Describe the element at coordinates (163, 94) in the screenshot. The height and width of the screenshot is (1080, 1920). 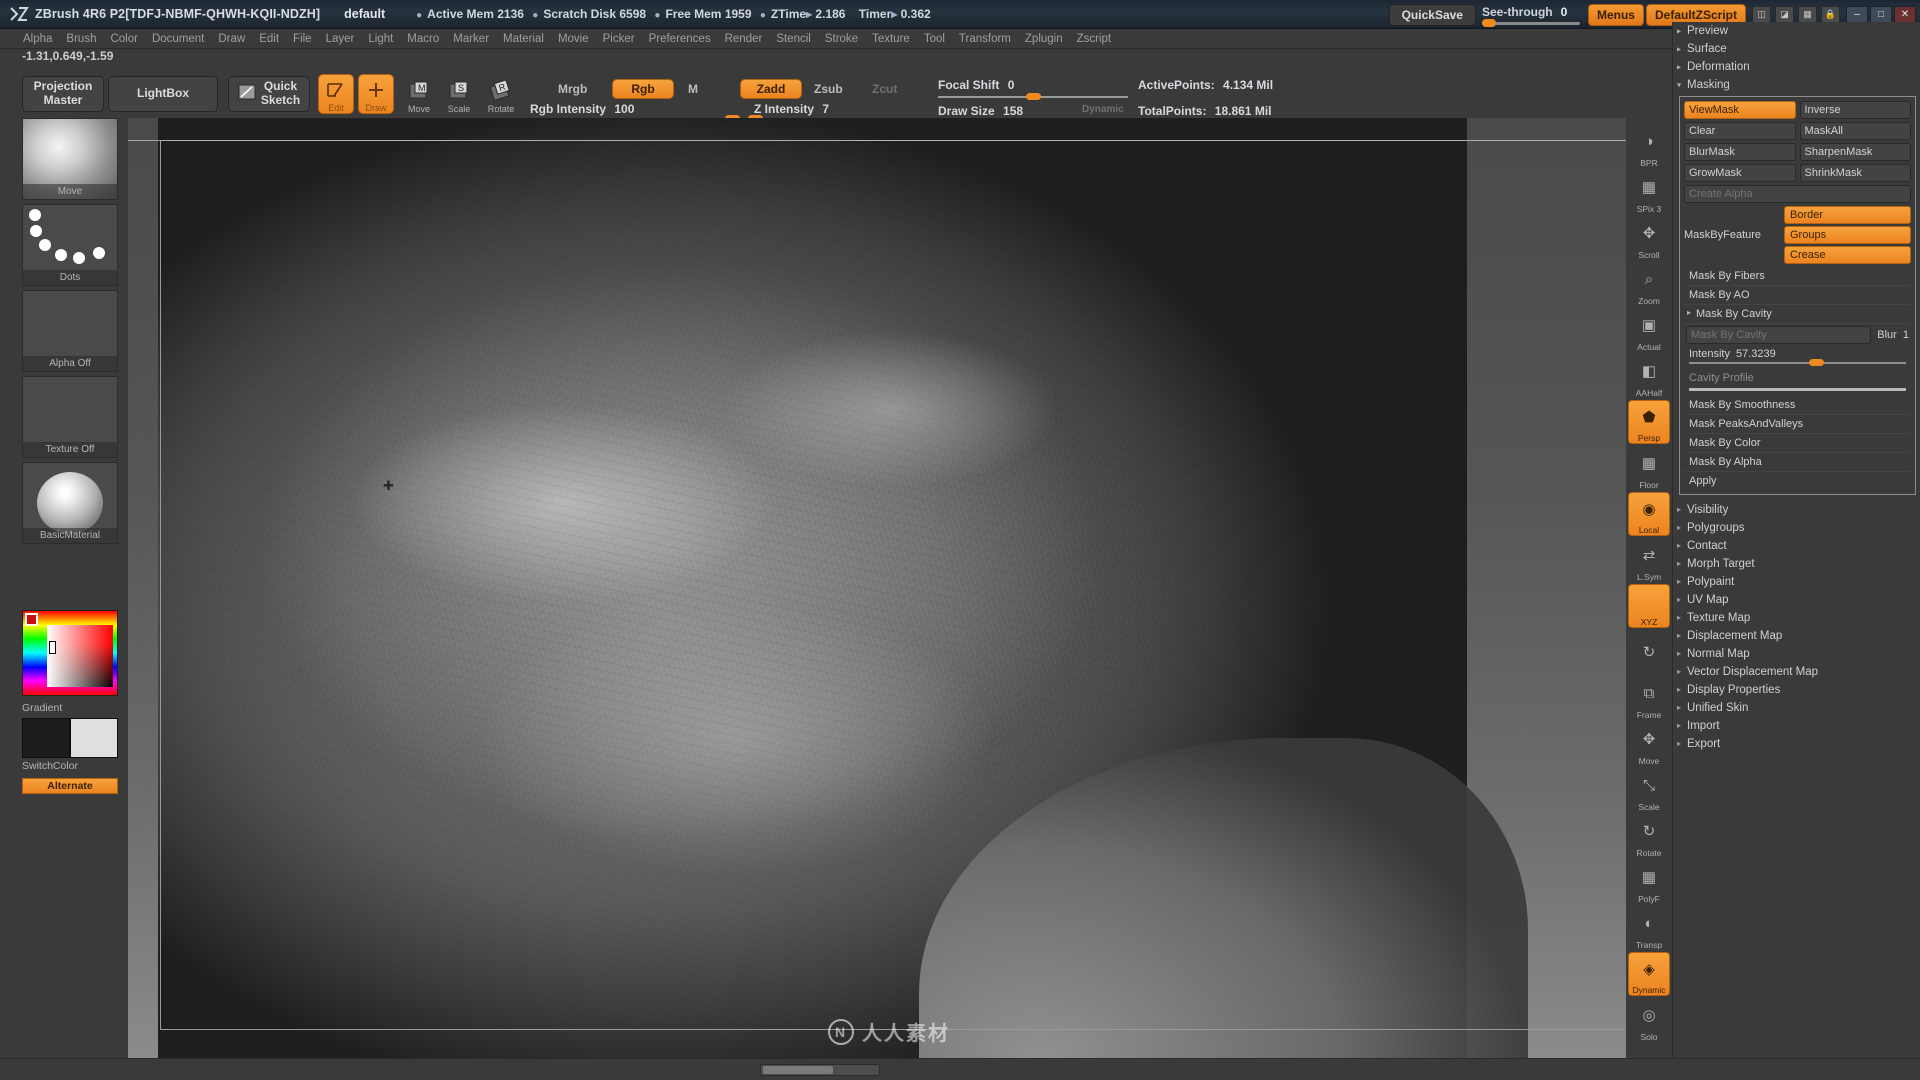
I see `lightbox-button: LightBox` at that location.